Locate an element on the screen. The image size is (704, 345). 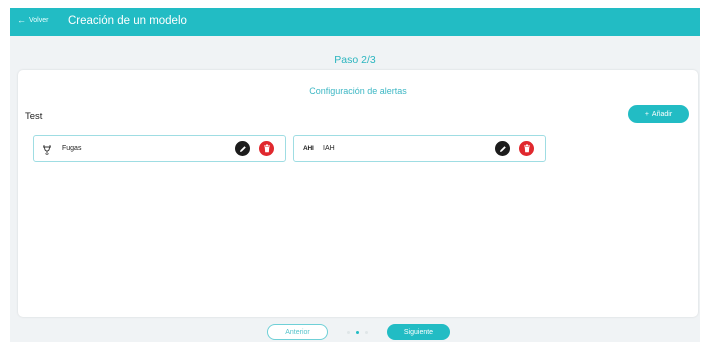
step-indicator: Paso 2/3 is located at coordinates (355, 60).